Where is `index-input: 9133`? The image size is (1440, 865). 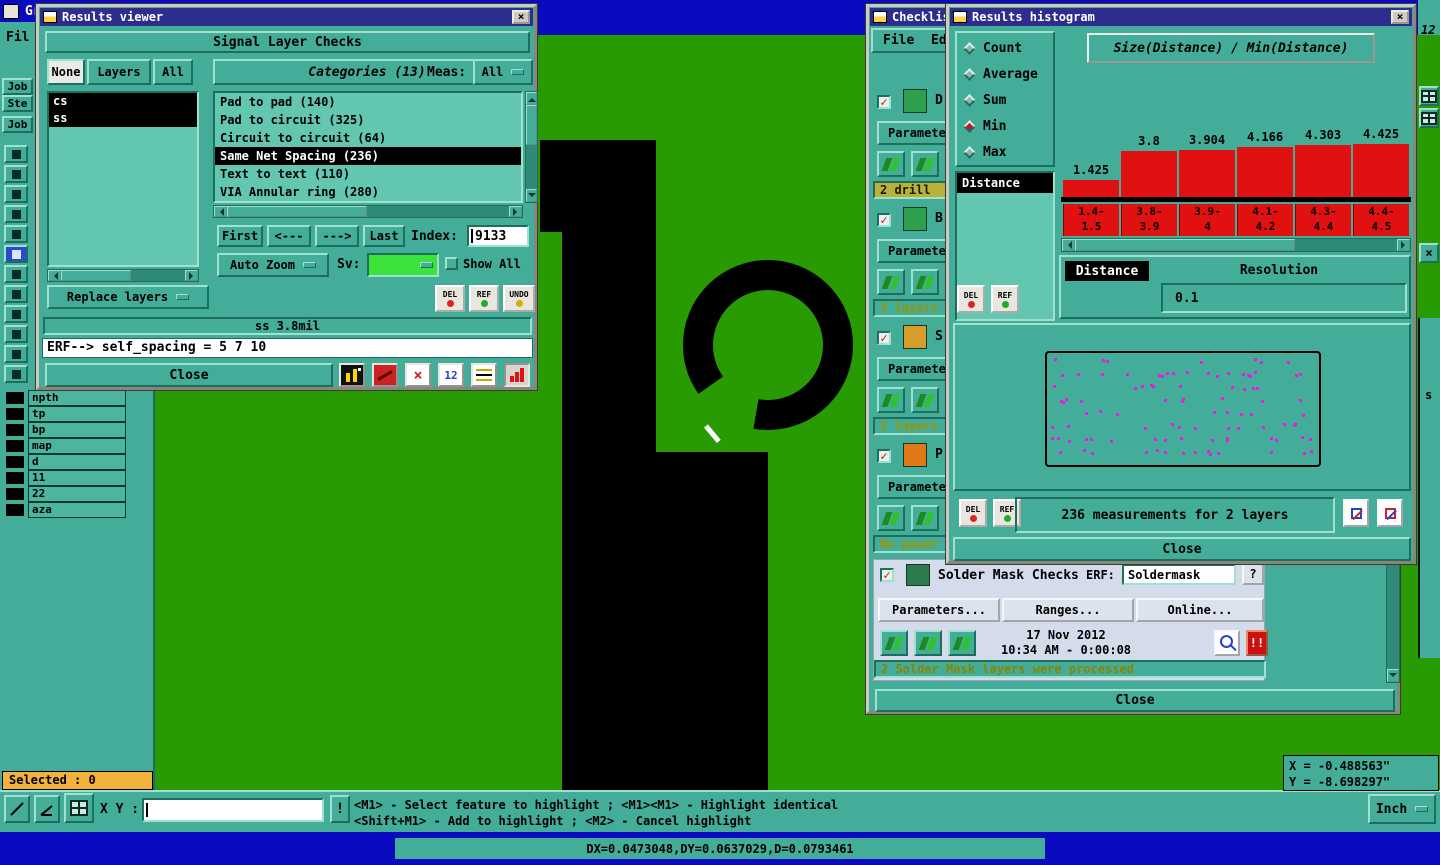 index-input: 9133 is located at coordinates (498, 236).